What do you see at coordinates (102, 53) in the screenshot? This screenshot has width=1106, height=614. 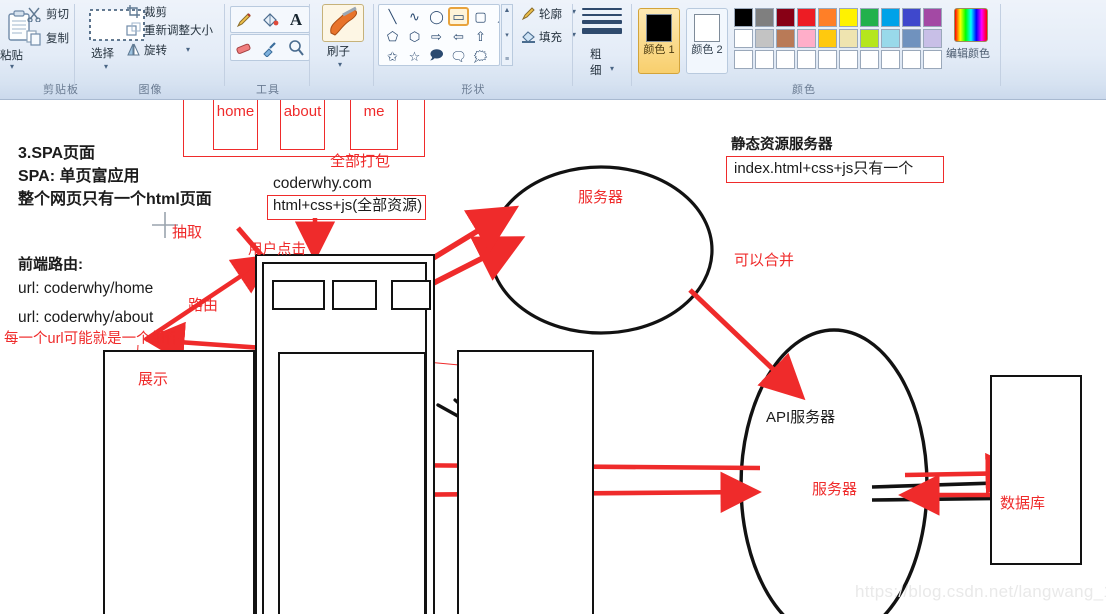 I see `select-button: 选择` at bounding box center [102, 53].